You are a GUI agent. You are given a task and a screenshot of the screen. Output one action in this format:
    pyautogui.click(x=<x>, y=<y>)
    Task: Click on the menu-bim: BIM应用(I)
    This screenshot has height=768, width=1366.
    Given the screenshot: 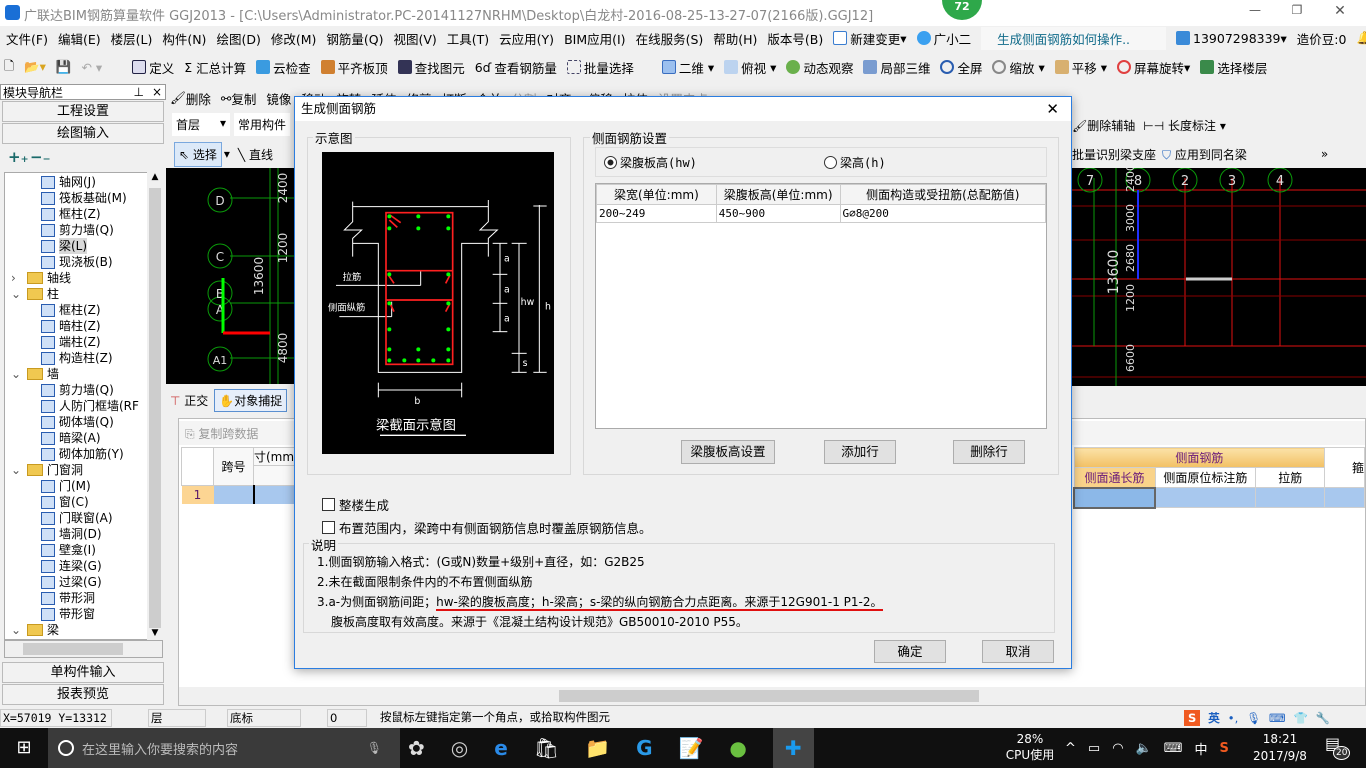 What is the action you would take?
    pyautogui.click(x=595, y=38)
    